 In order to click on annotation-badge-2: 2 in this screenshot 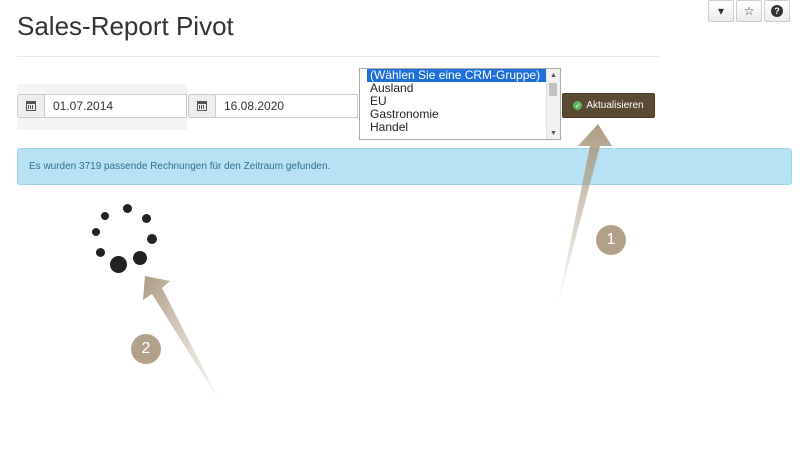, I will do `click(146, 349)`.